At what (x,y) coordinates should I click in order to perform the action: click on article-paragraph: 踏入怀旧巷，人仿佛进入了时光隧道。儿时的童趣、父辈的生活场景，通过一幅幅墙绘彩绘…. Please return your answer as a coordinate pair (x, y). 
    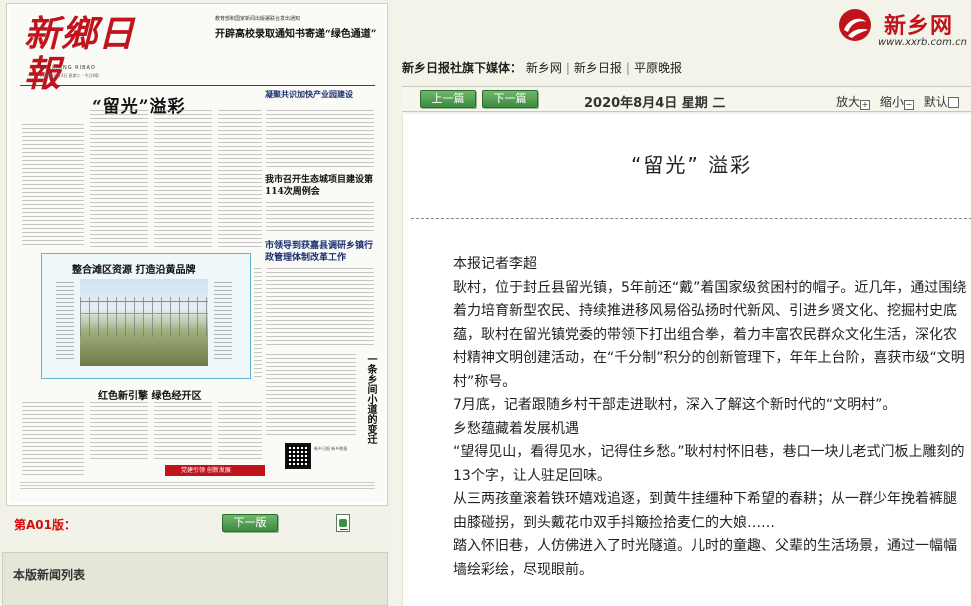
    Looking at the image, I should click on (705, 558).